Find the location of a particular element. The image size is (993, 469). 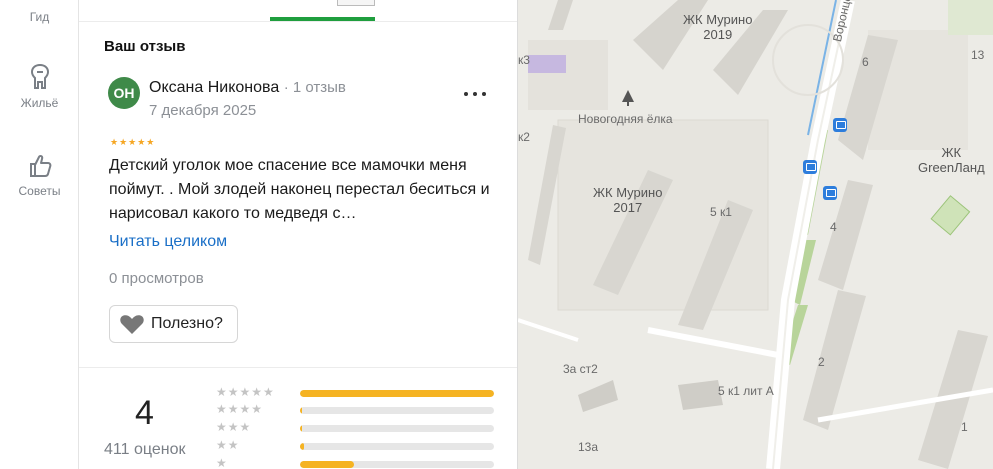

nav-item-label: Гид is located at coordinates (39, 17).